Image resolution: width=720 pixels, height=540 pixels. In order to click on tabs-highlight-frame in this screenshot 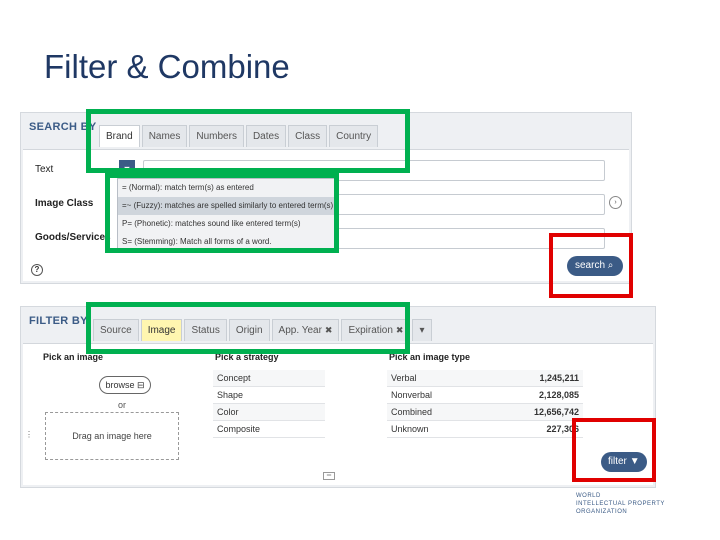, I will do `click(248, 141)`.